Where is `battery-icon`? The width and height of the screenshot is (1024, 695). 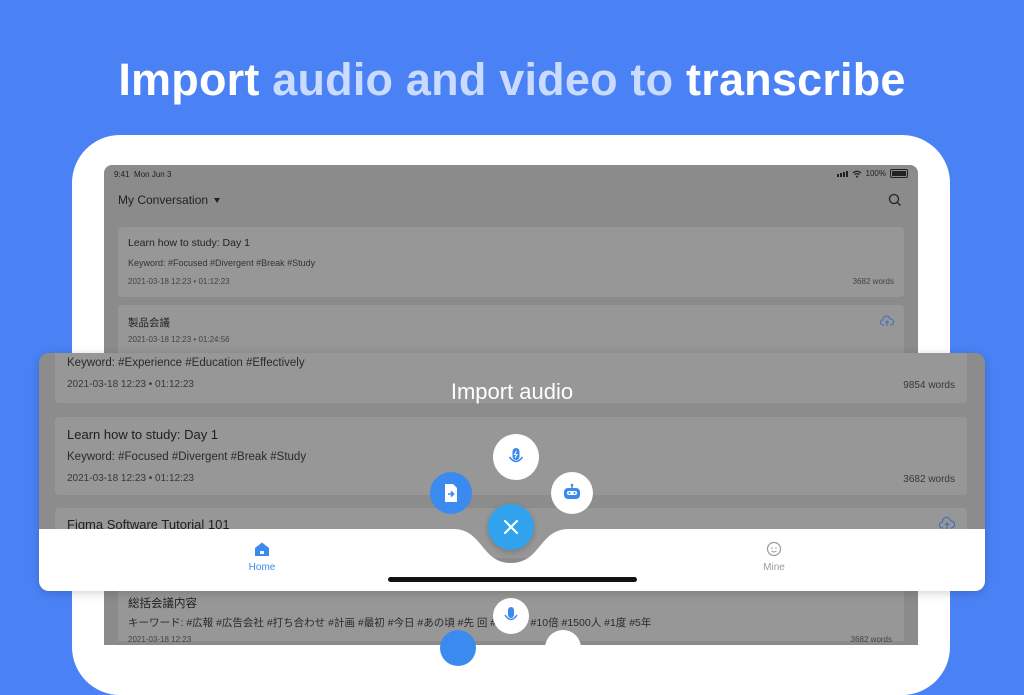
battery-icon is located at coordinates (899, 173).